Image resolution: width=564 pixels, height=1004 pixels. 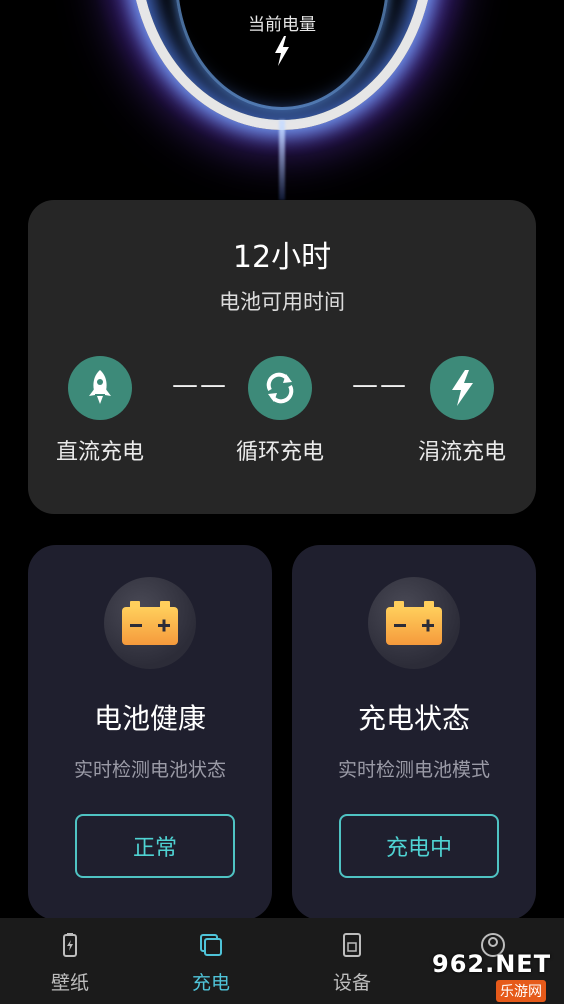 What do you see at coordinates (462, 388) in the screenshot?
I see `lightning-icon` at bounding box center [462, 388].